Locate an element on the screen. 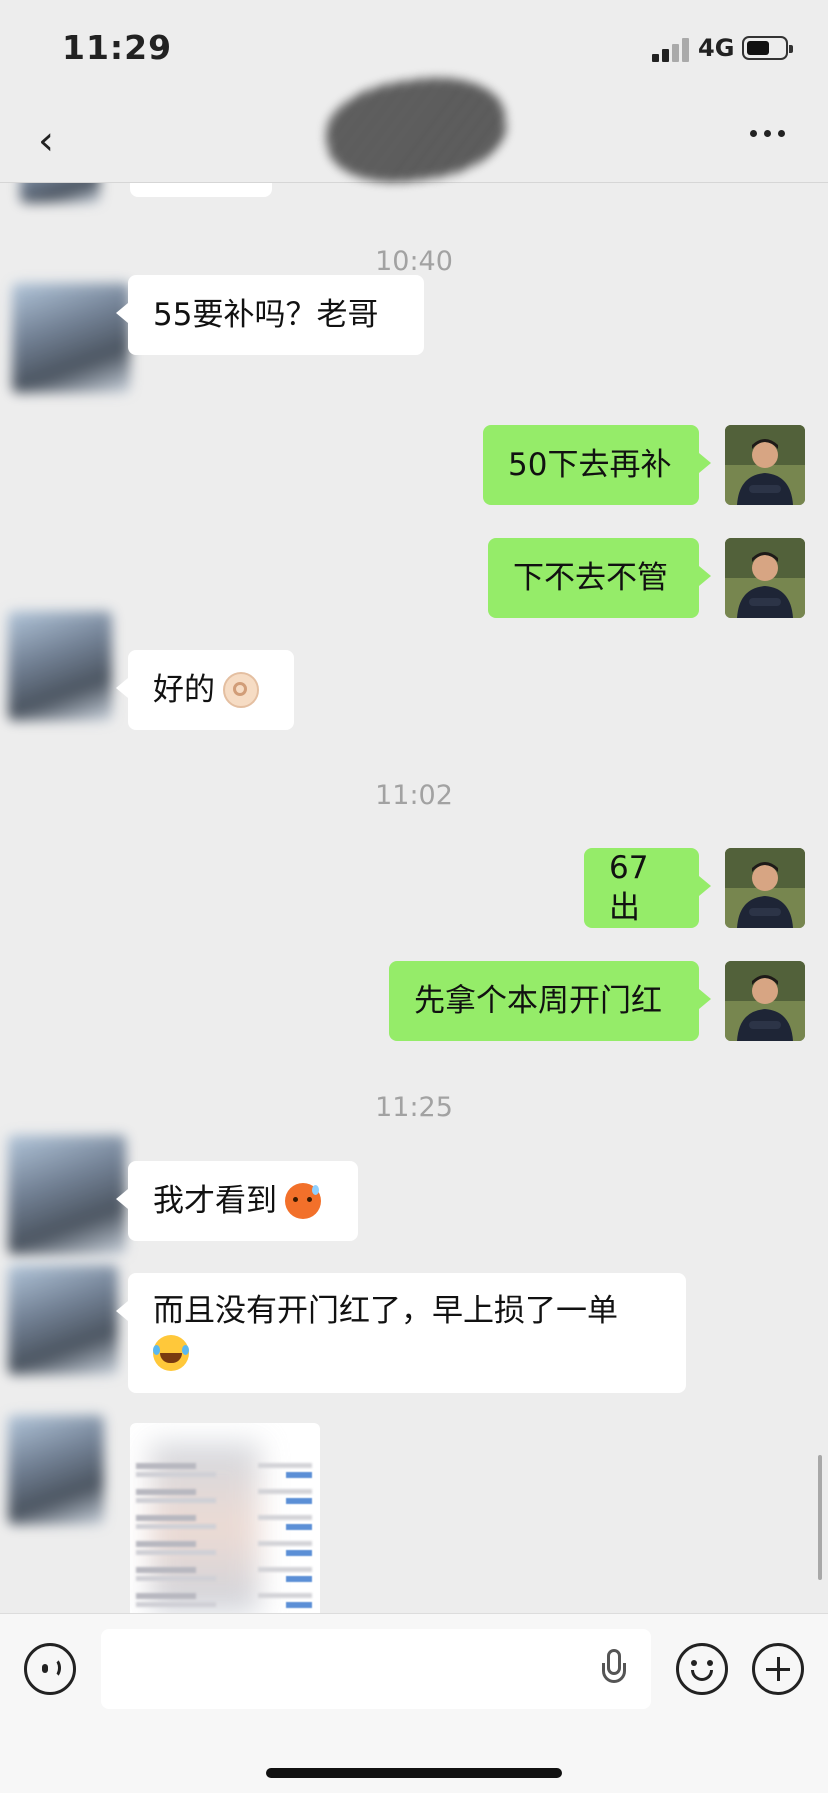  message-bubble-received: 我才看到 is located at coordinates (237, 1201).